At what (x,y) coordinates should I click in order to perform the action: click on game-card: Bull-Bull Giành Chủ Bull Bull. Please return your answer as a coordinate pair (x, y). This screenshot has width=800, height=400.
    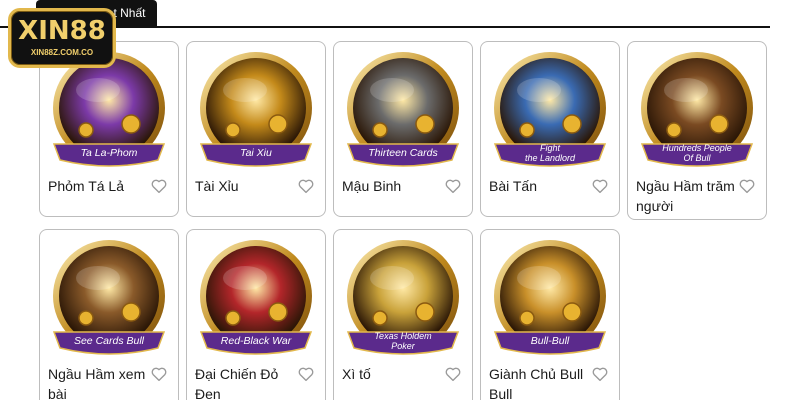
    Looking at the image, I should click on (550, 314).